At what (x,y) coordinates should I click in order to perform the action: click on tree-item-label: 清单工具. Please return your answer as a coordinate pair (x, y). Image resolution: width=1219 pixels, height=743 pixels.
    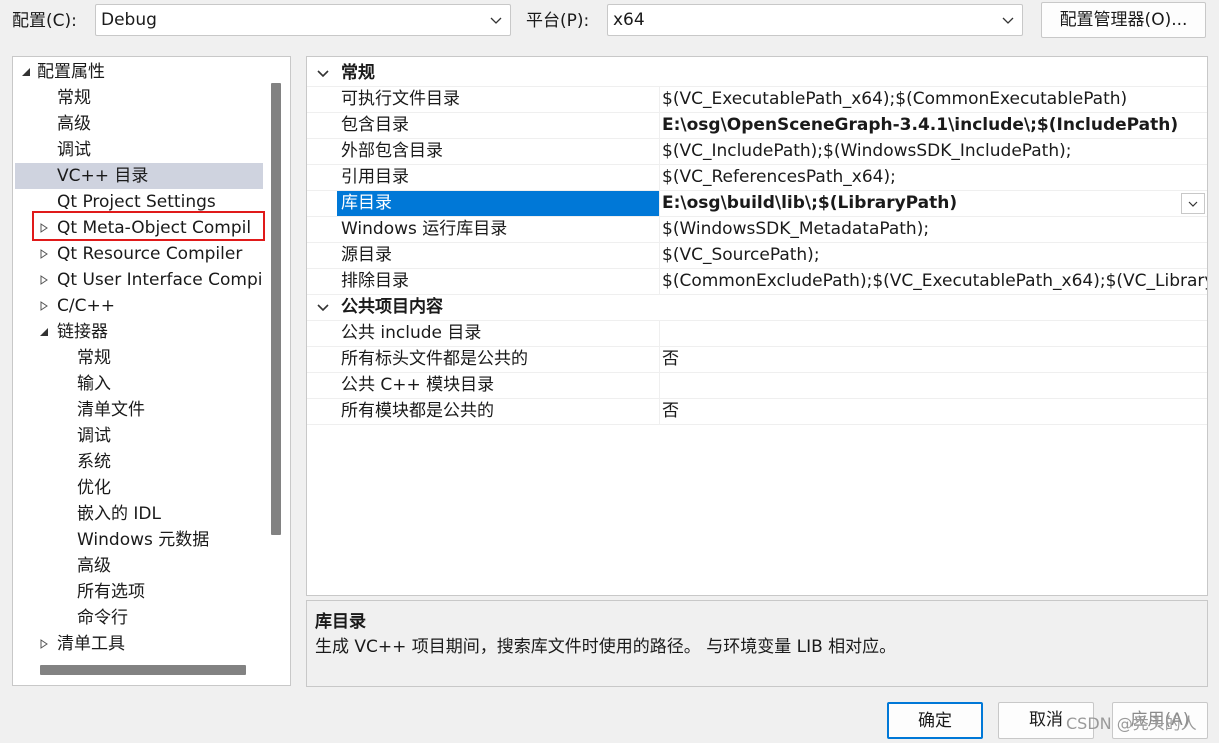
    Looking at the image, I should click on (91, 644).